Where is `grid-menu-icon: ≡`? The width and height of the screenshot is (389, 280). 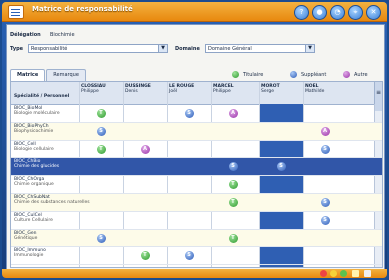 grid-menu-icon: ≡ is located at coordinates (378, 93).